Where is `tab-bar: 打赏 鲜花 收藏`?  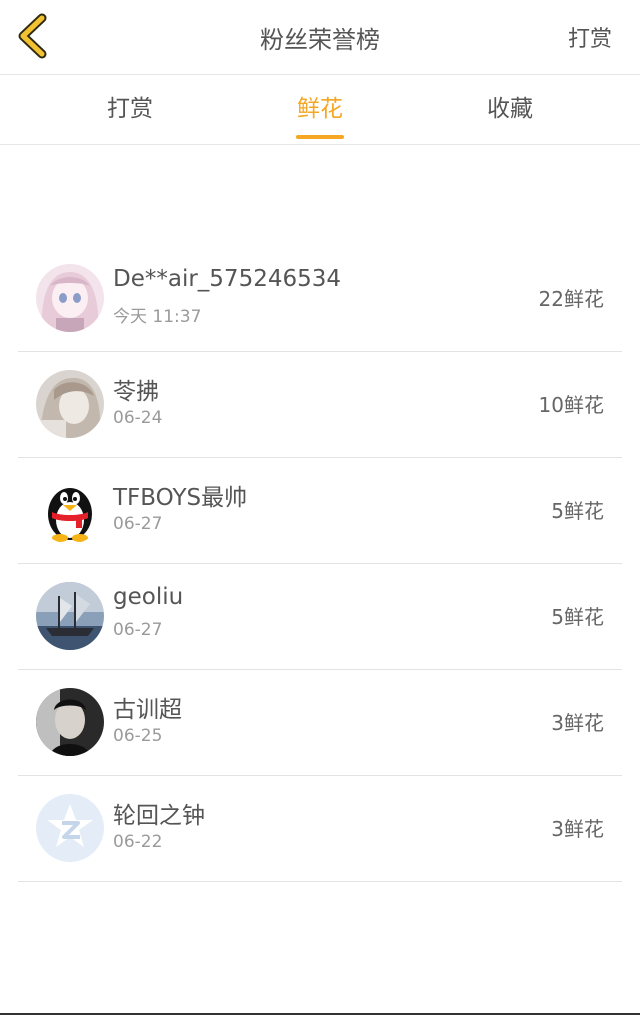 tab-bar: 打赏 鲜花 收藏 is located at coordinates (320, 109).